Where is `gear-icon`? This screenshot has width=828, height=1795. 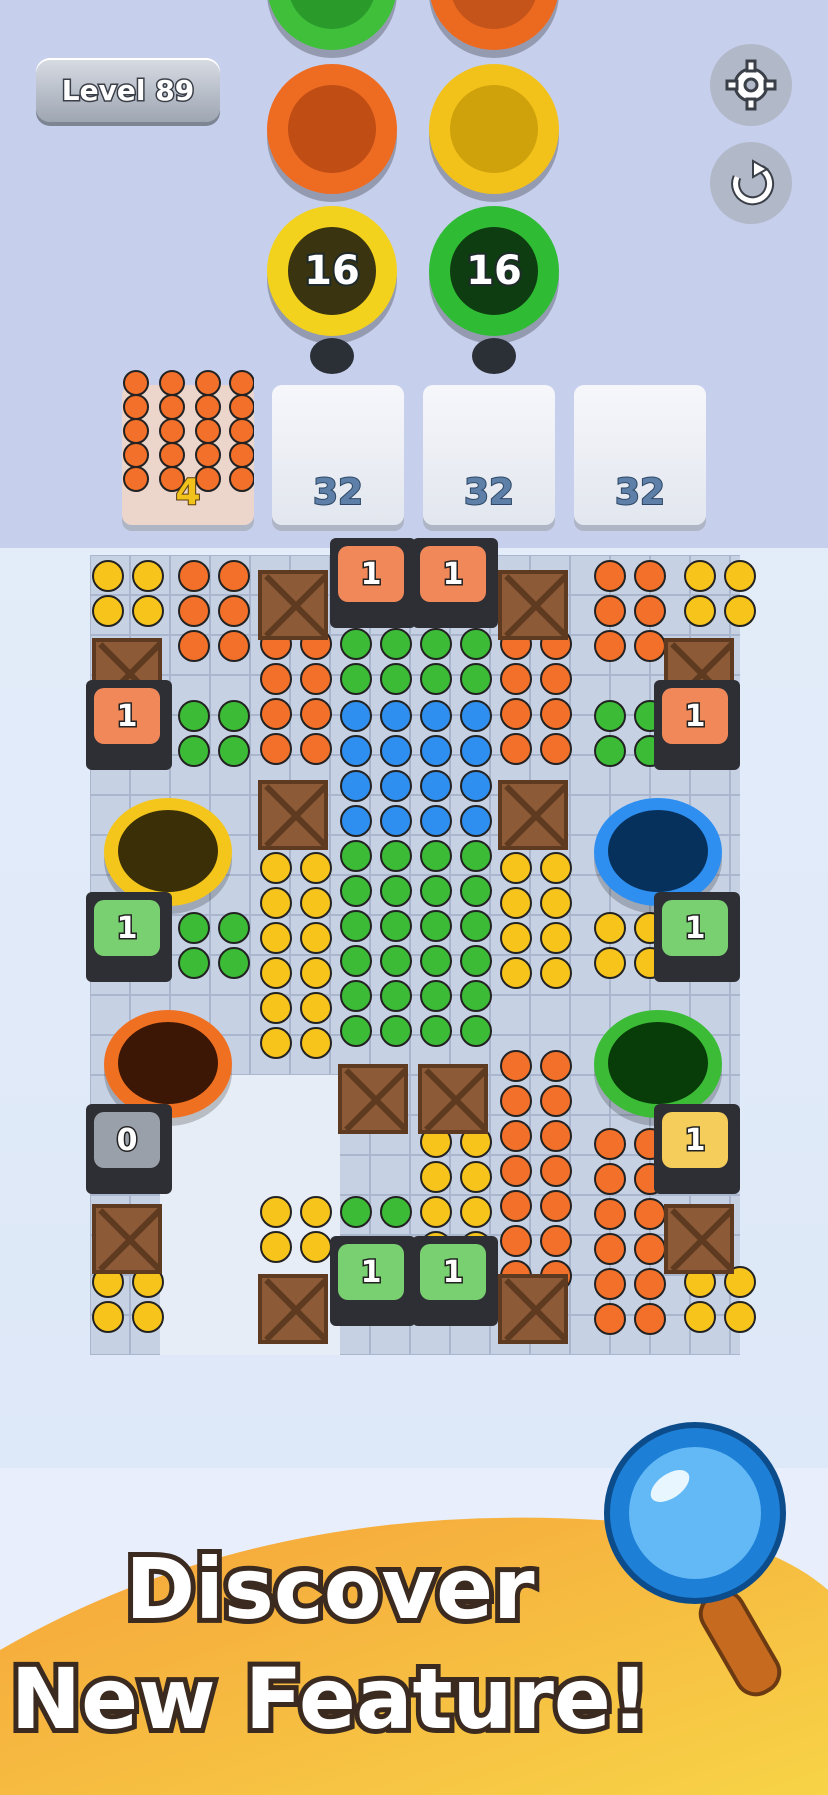 gear-icon is located at coordinates (751, 85).